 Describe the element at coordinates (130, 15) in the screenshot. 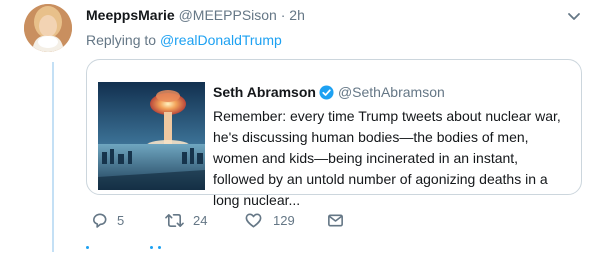

I see `author-name: MeeppsMarie` at that location.